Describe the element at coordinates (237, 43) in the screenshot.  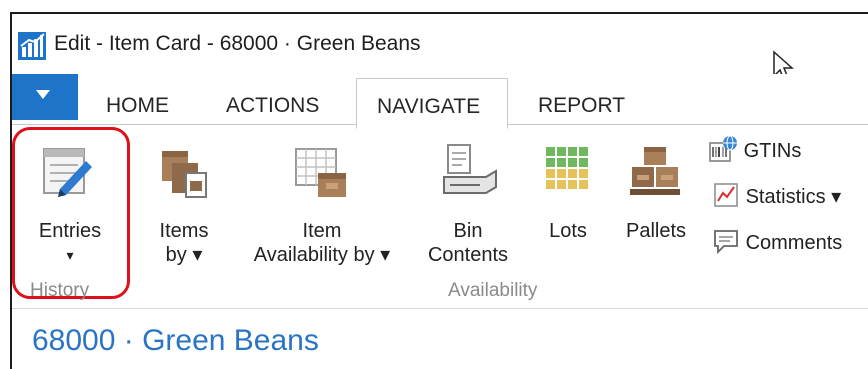
I see `window-title: Edit - Item Card - 68000 · Green Beans` at that location.